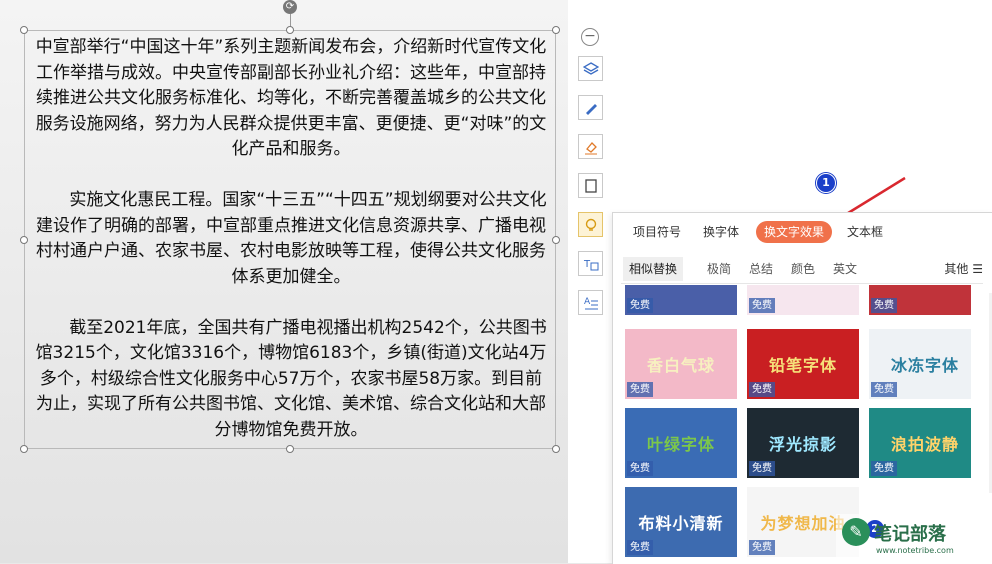  Describe the element at coordinates (963, 269) in the screenshot. I see `other-menu: 其他 ☰` at that location.